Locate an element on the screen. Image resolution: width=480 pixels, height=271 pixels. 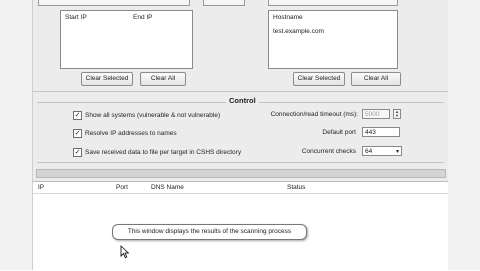
hostname-header: Hostname is located at coordinates (288, 17).